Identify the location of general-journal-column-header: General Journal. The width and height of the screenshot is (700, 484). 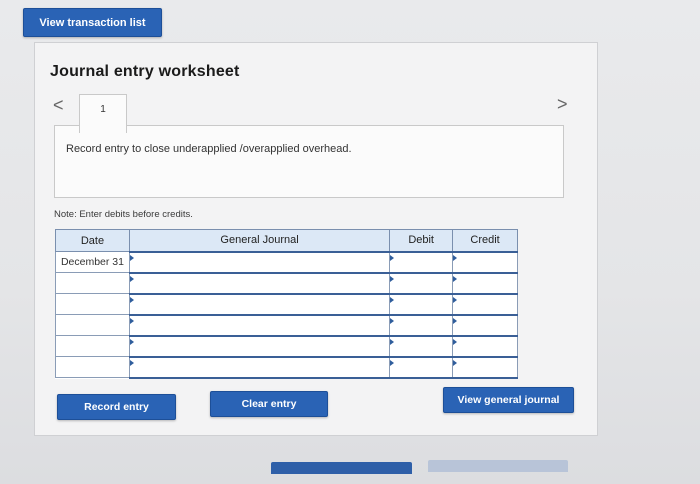
(259, 240).